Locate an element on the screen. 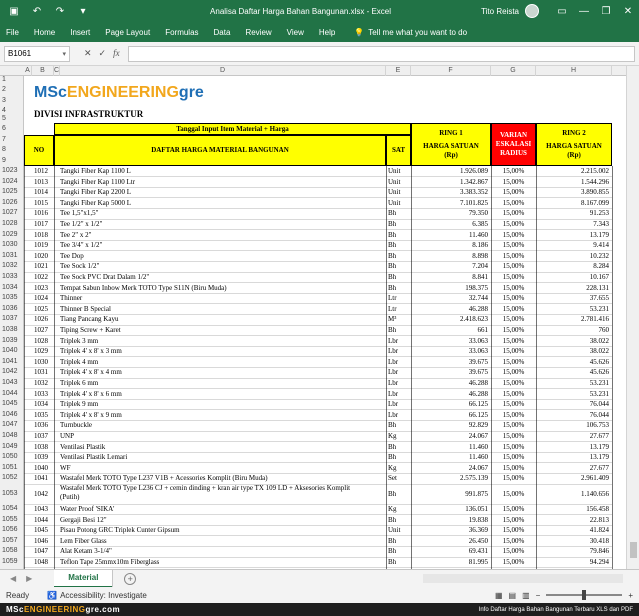 This screenshot has width=639, height=616. cell-ring1-price: 19.838 is located at coordinates (451, 520).